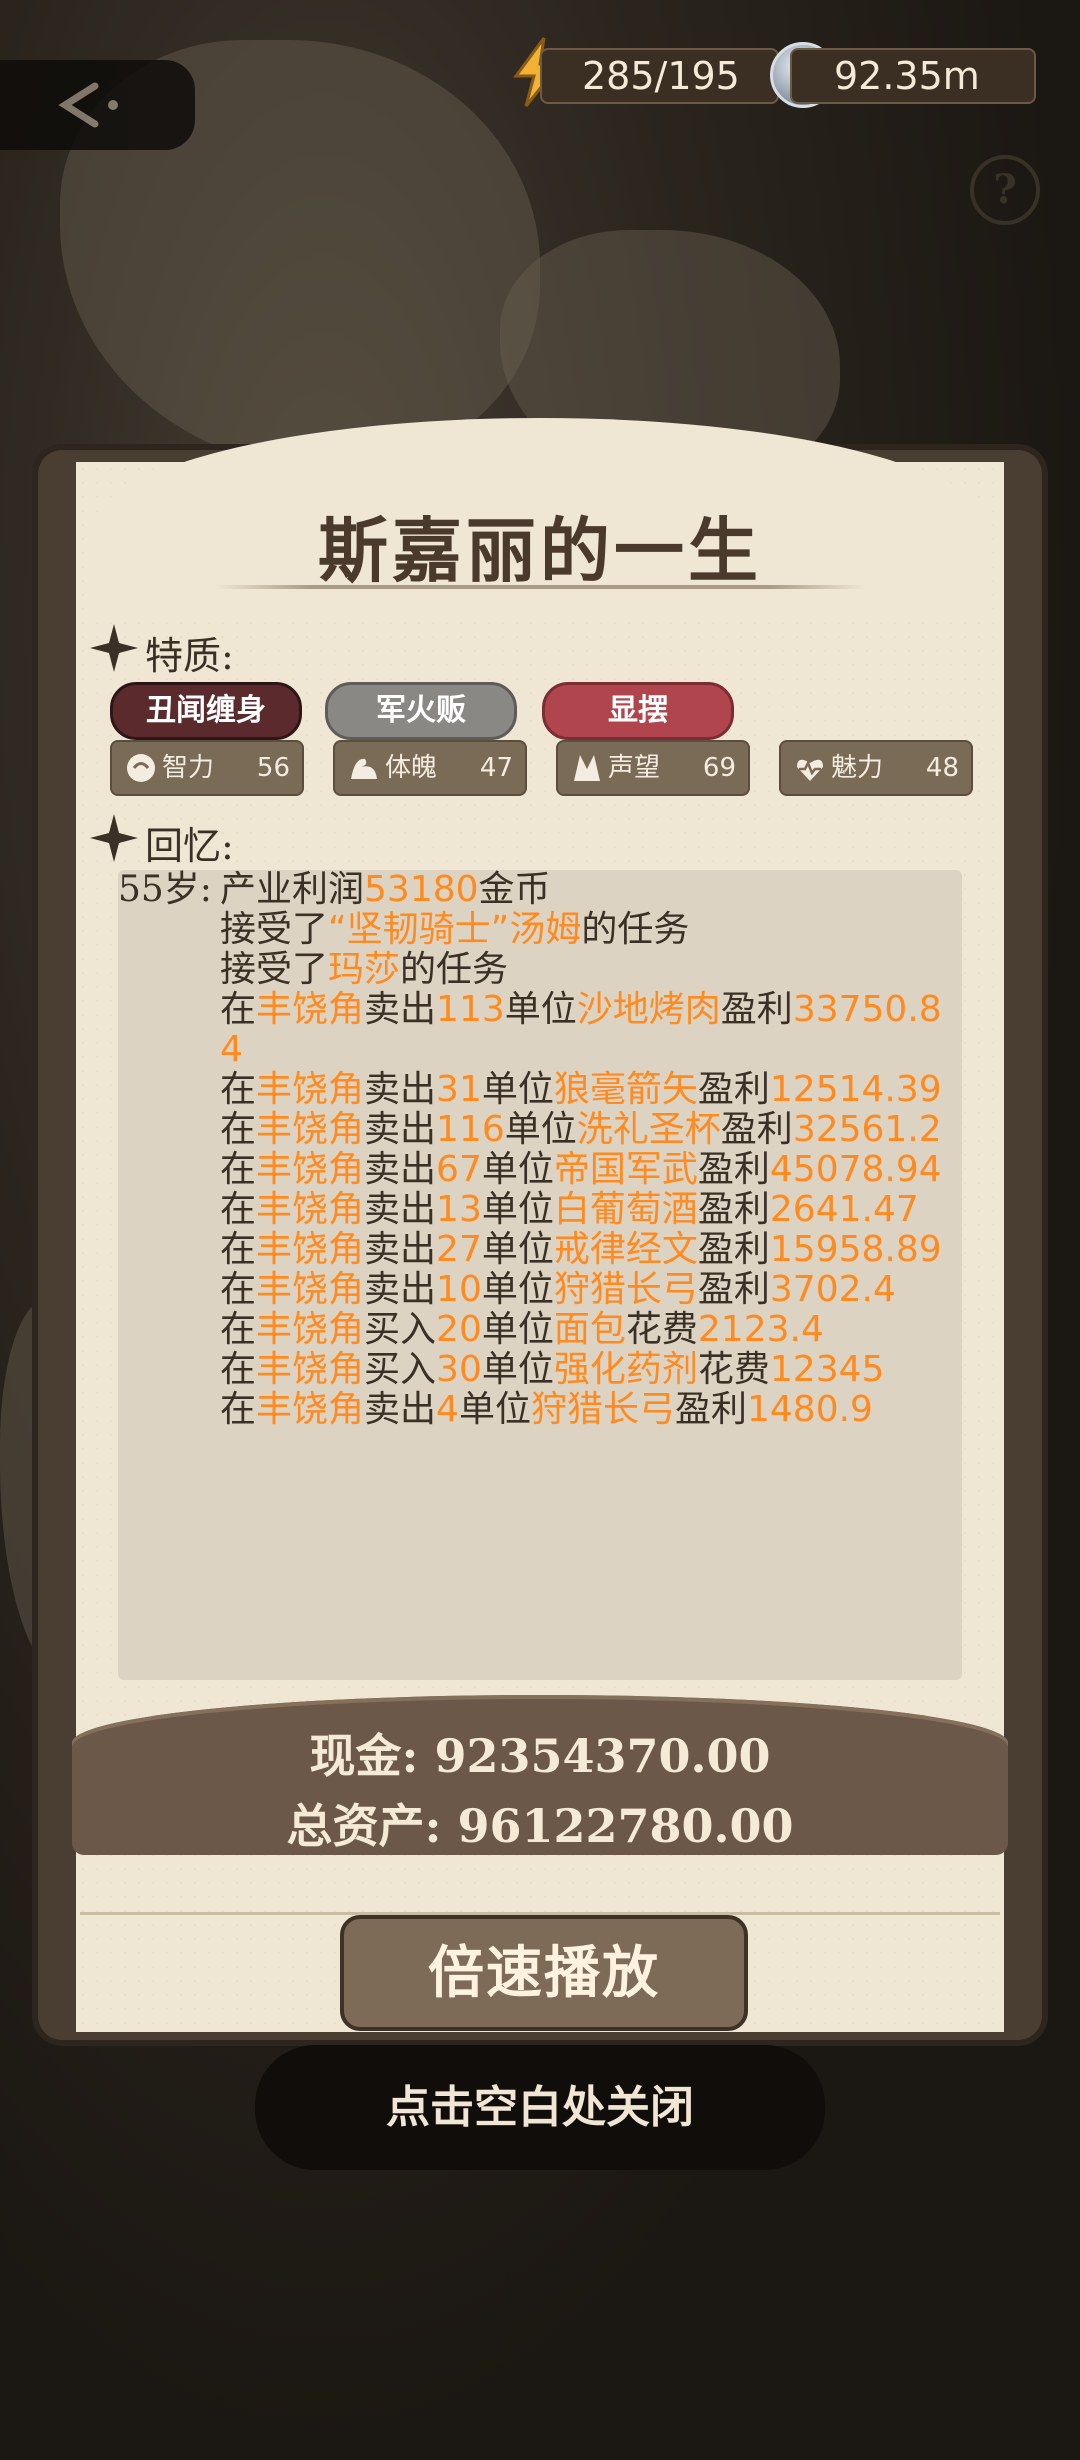 This screenshot has height=2460, width=1080. What do you see at coordinates (760, 1329) in the screenshot?
I see `memory-highlight: 2123.4` at bounding box center [760, 1329].